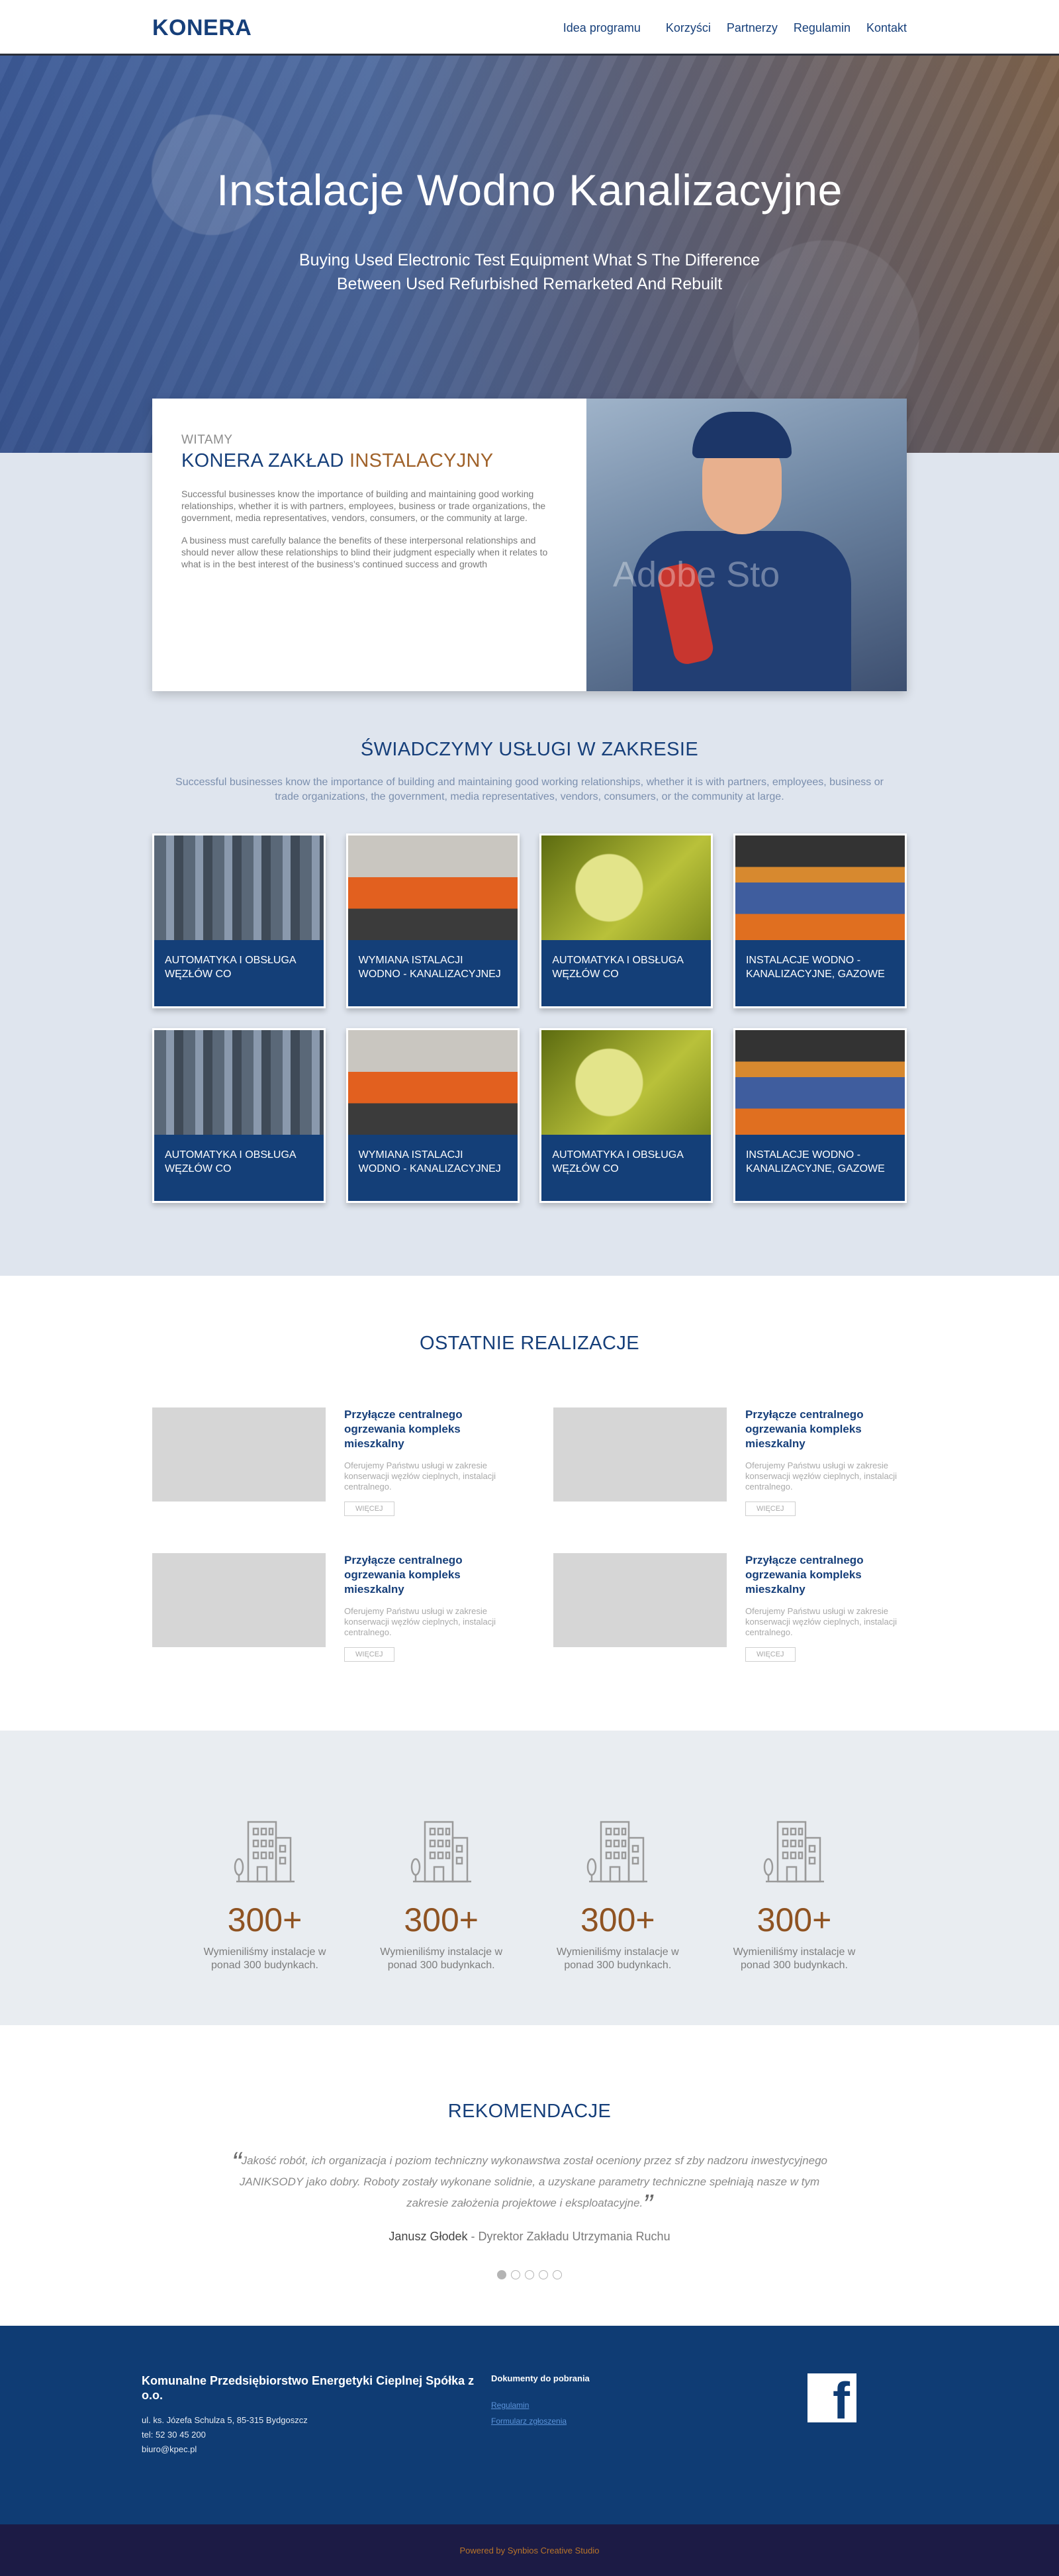  I want to click on facebook-icon: f, so click(831, 2399).